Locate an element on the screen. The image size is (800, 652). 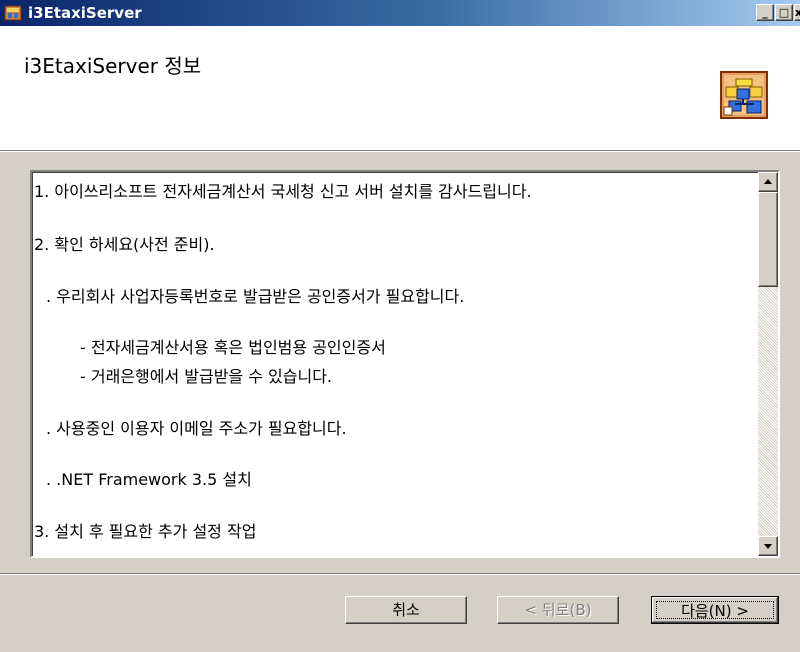
info-line: - 전자세금계산서용 혹은 법인범용 공인인증서 is located at coordinates (233, 347).